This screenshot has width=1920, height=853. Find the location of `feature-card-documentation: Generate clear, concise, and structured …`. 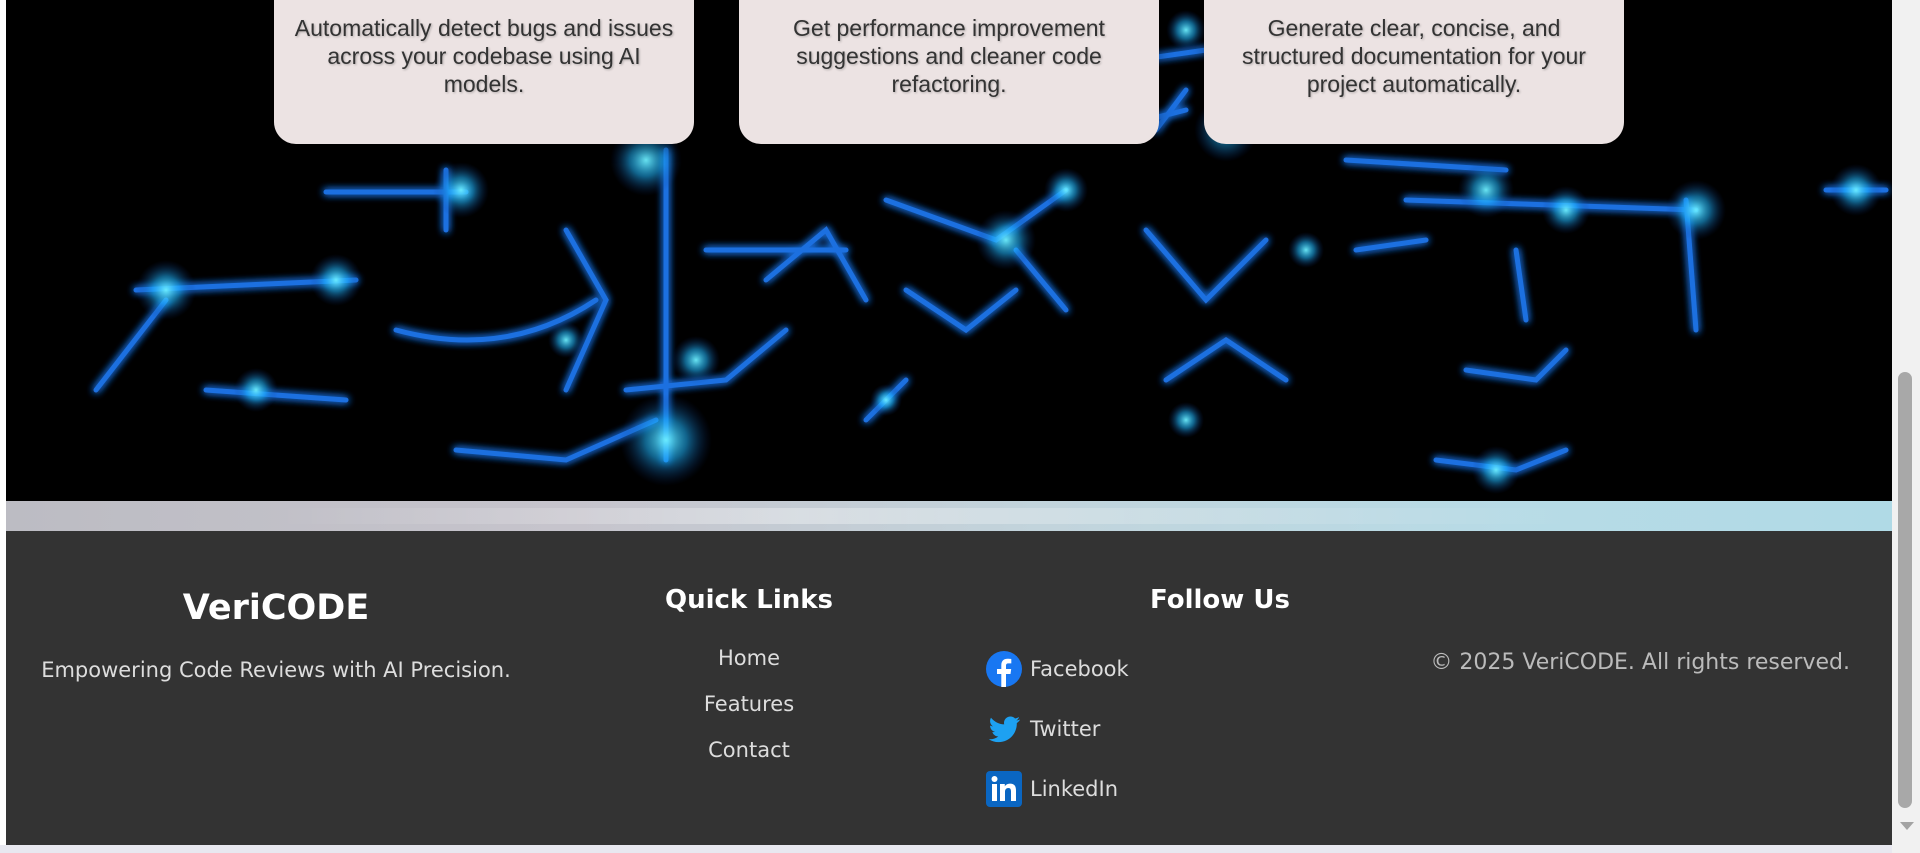

feature-card-documentation: Generate clear, concise, and structured … is located at coordinates (1414, 72).